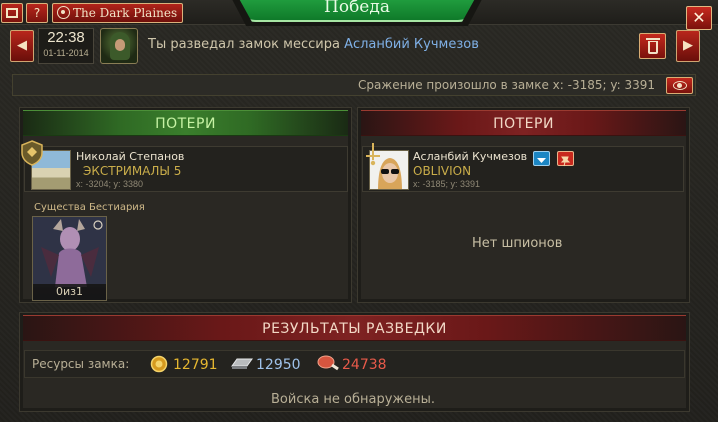 This screenshot has width=718, height=422. What do you see at coordinates (353, 399) in the screenshot?
I see `no-troops-text: Войска не обнаружены.` at bounding box center [353, 399].